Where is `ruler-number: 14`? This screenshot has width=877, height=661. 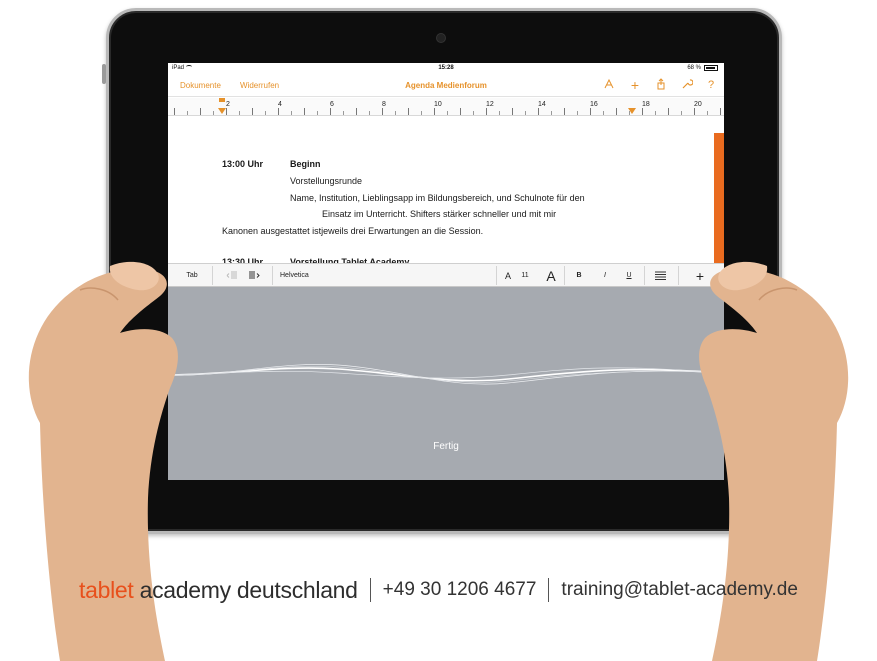
ruler-number: 14 is located at coordinates (542, 104).